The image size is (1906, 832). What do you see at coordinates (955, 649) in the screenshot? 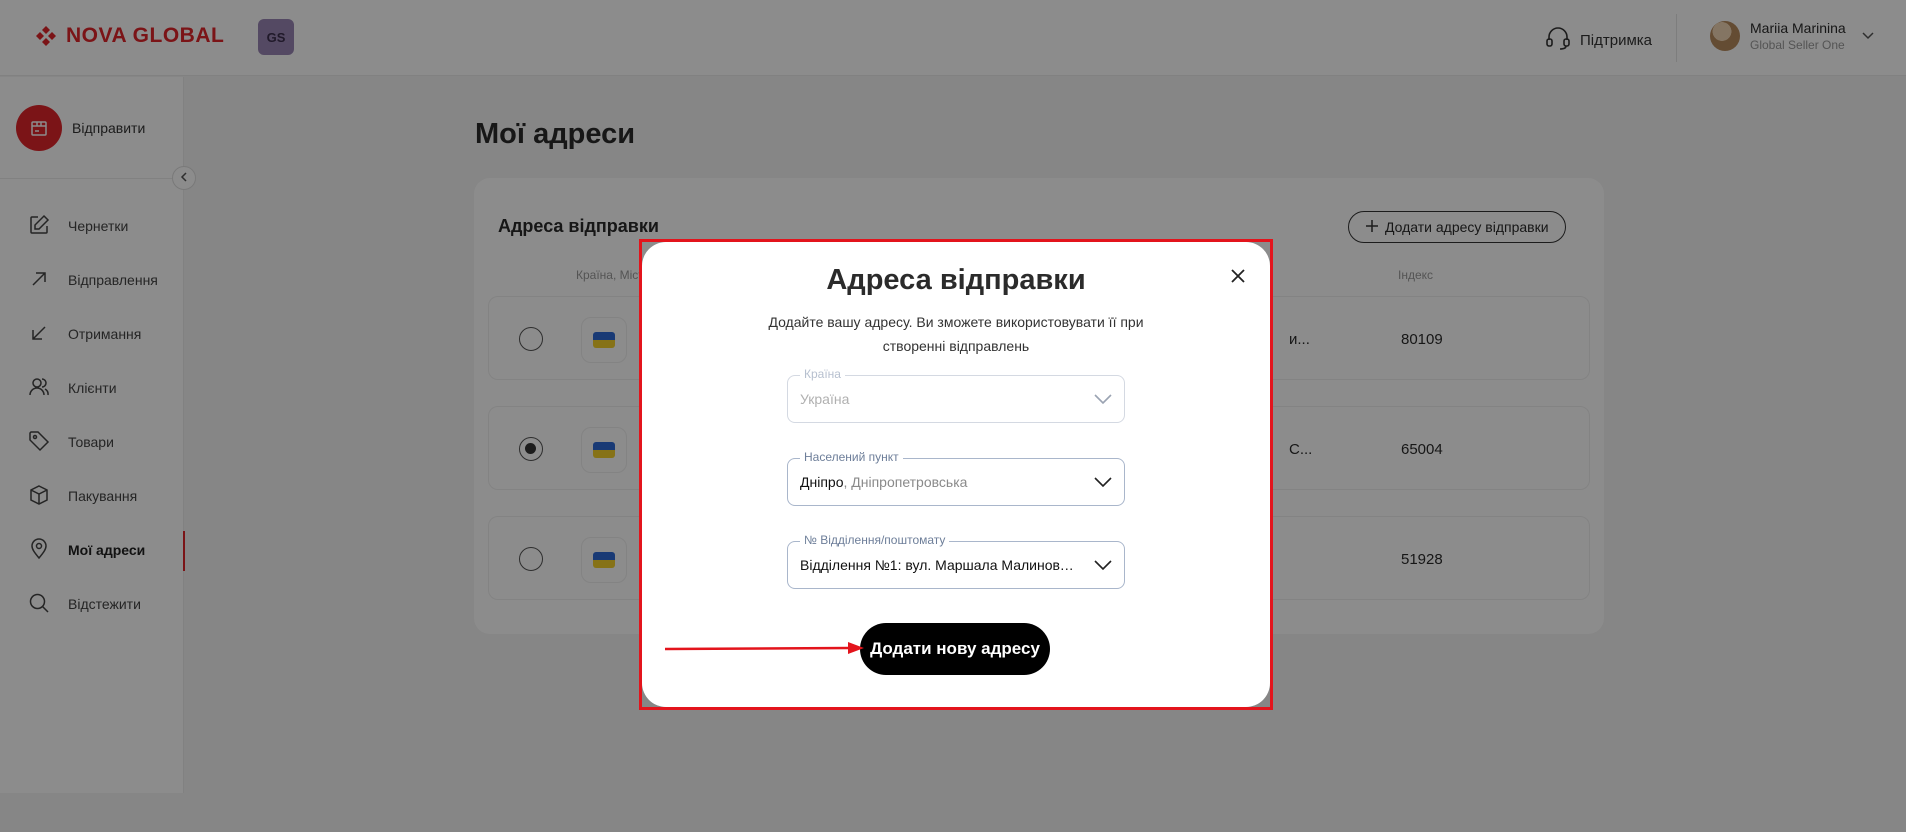
I see `add-new-address-button: Додати нову адресу` at bounding box center [955, 649].